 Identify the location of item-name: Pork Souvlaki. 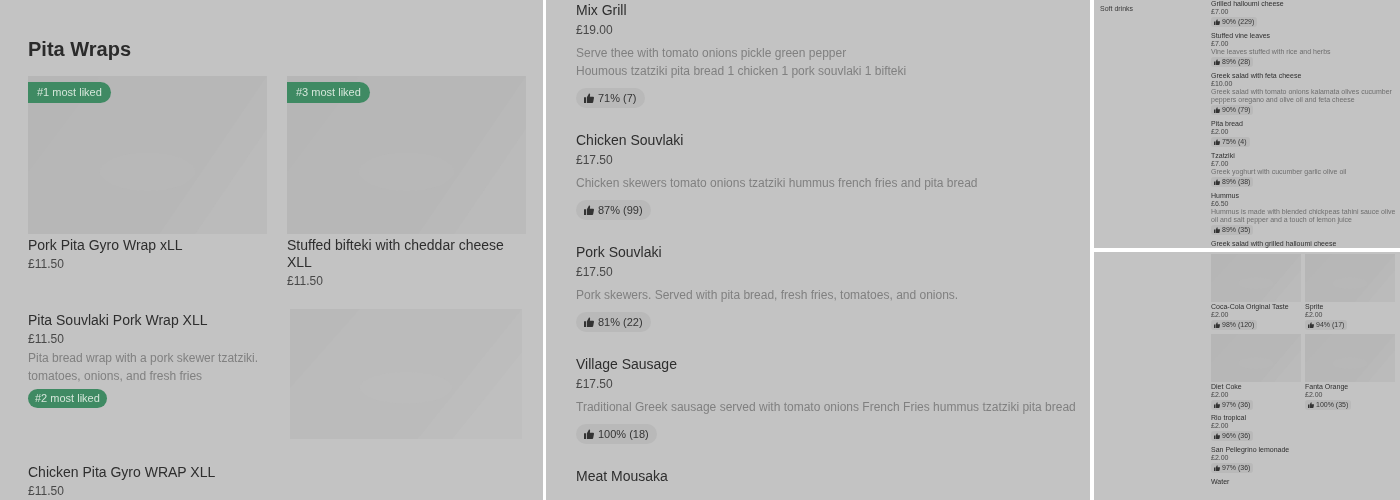
(619, 252).